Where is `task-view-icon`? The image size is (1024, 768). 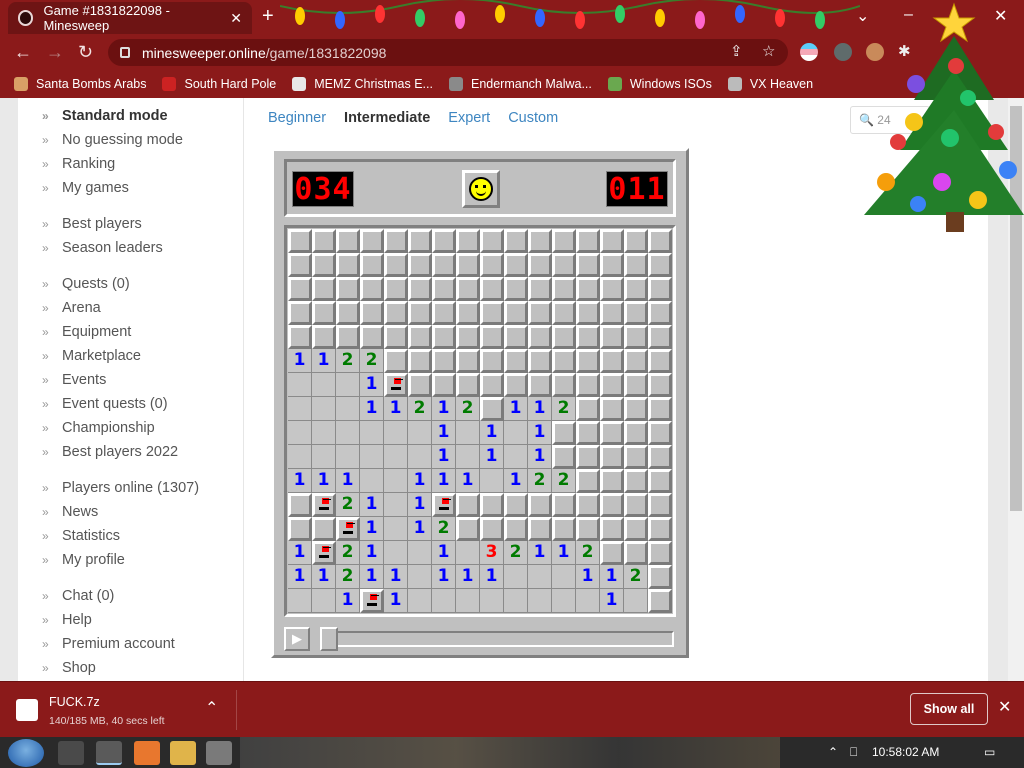
task-view-icon is located at coordinates (71, 753).